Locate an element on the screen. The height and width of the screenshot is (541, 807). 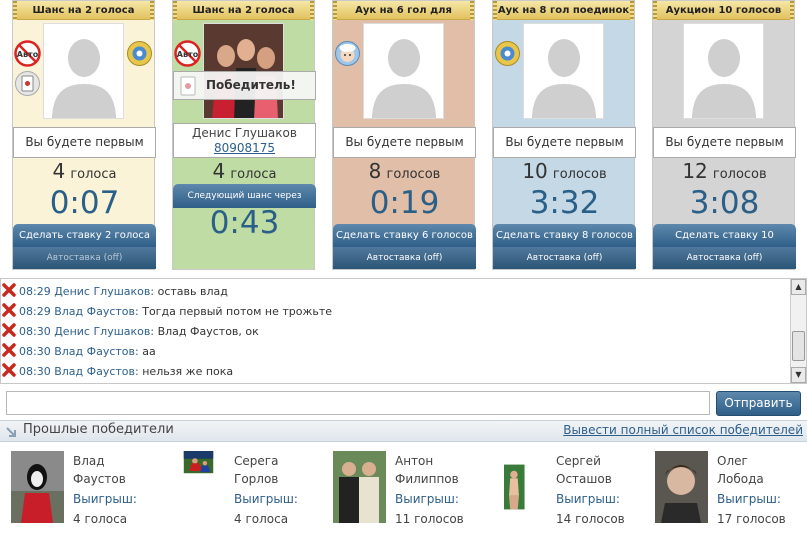
newbie-icon is located at coordinates (347, 53).